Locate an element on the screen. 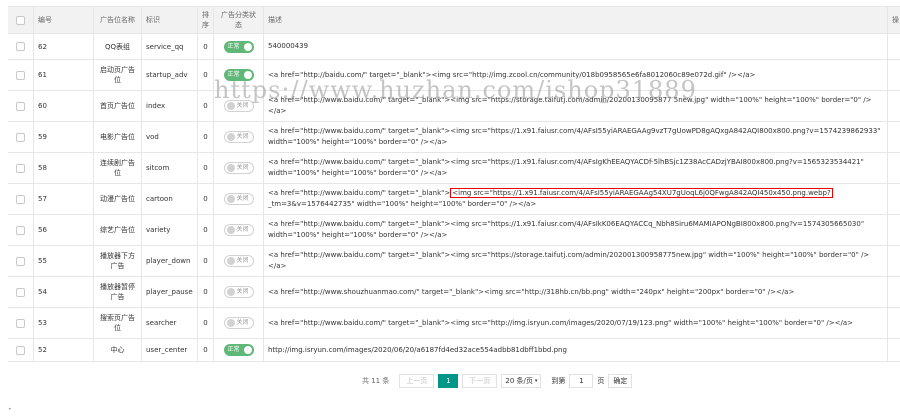 The width and height of the screenshot is (900, 416). select-all-checkbox is located at coordinates (20, 20).